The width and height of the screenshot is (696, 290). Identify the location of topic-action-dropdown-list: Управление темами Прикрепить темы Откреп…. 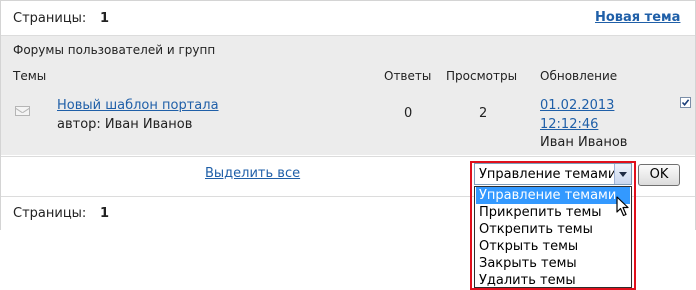
(553, 237).